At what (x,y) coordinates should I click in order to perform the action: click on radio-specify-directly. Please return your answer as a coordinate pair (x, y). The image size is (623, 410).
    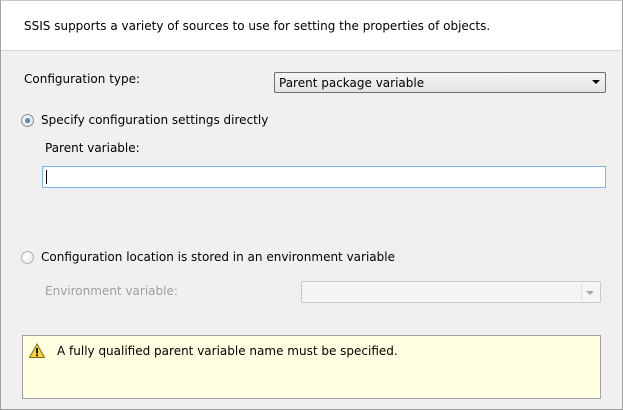
    Looking at the image, I should click on (27, 120).